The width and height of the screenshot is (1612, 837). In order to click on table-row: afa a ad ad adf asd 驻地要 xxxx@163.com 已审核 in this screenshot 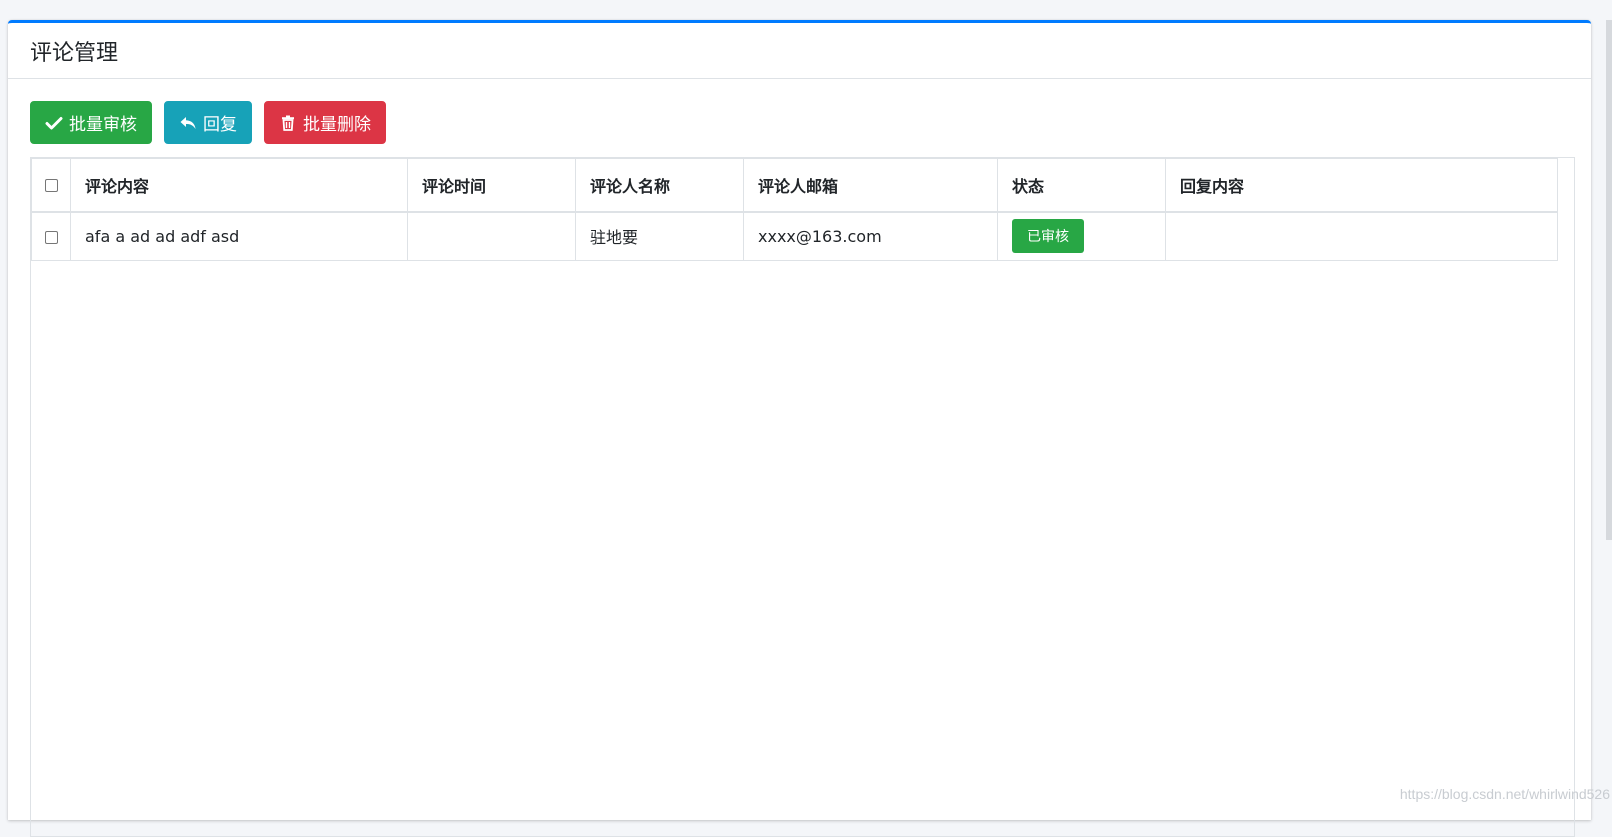, I will do `click(795, 236)`.